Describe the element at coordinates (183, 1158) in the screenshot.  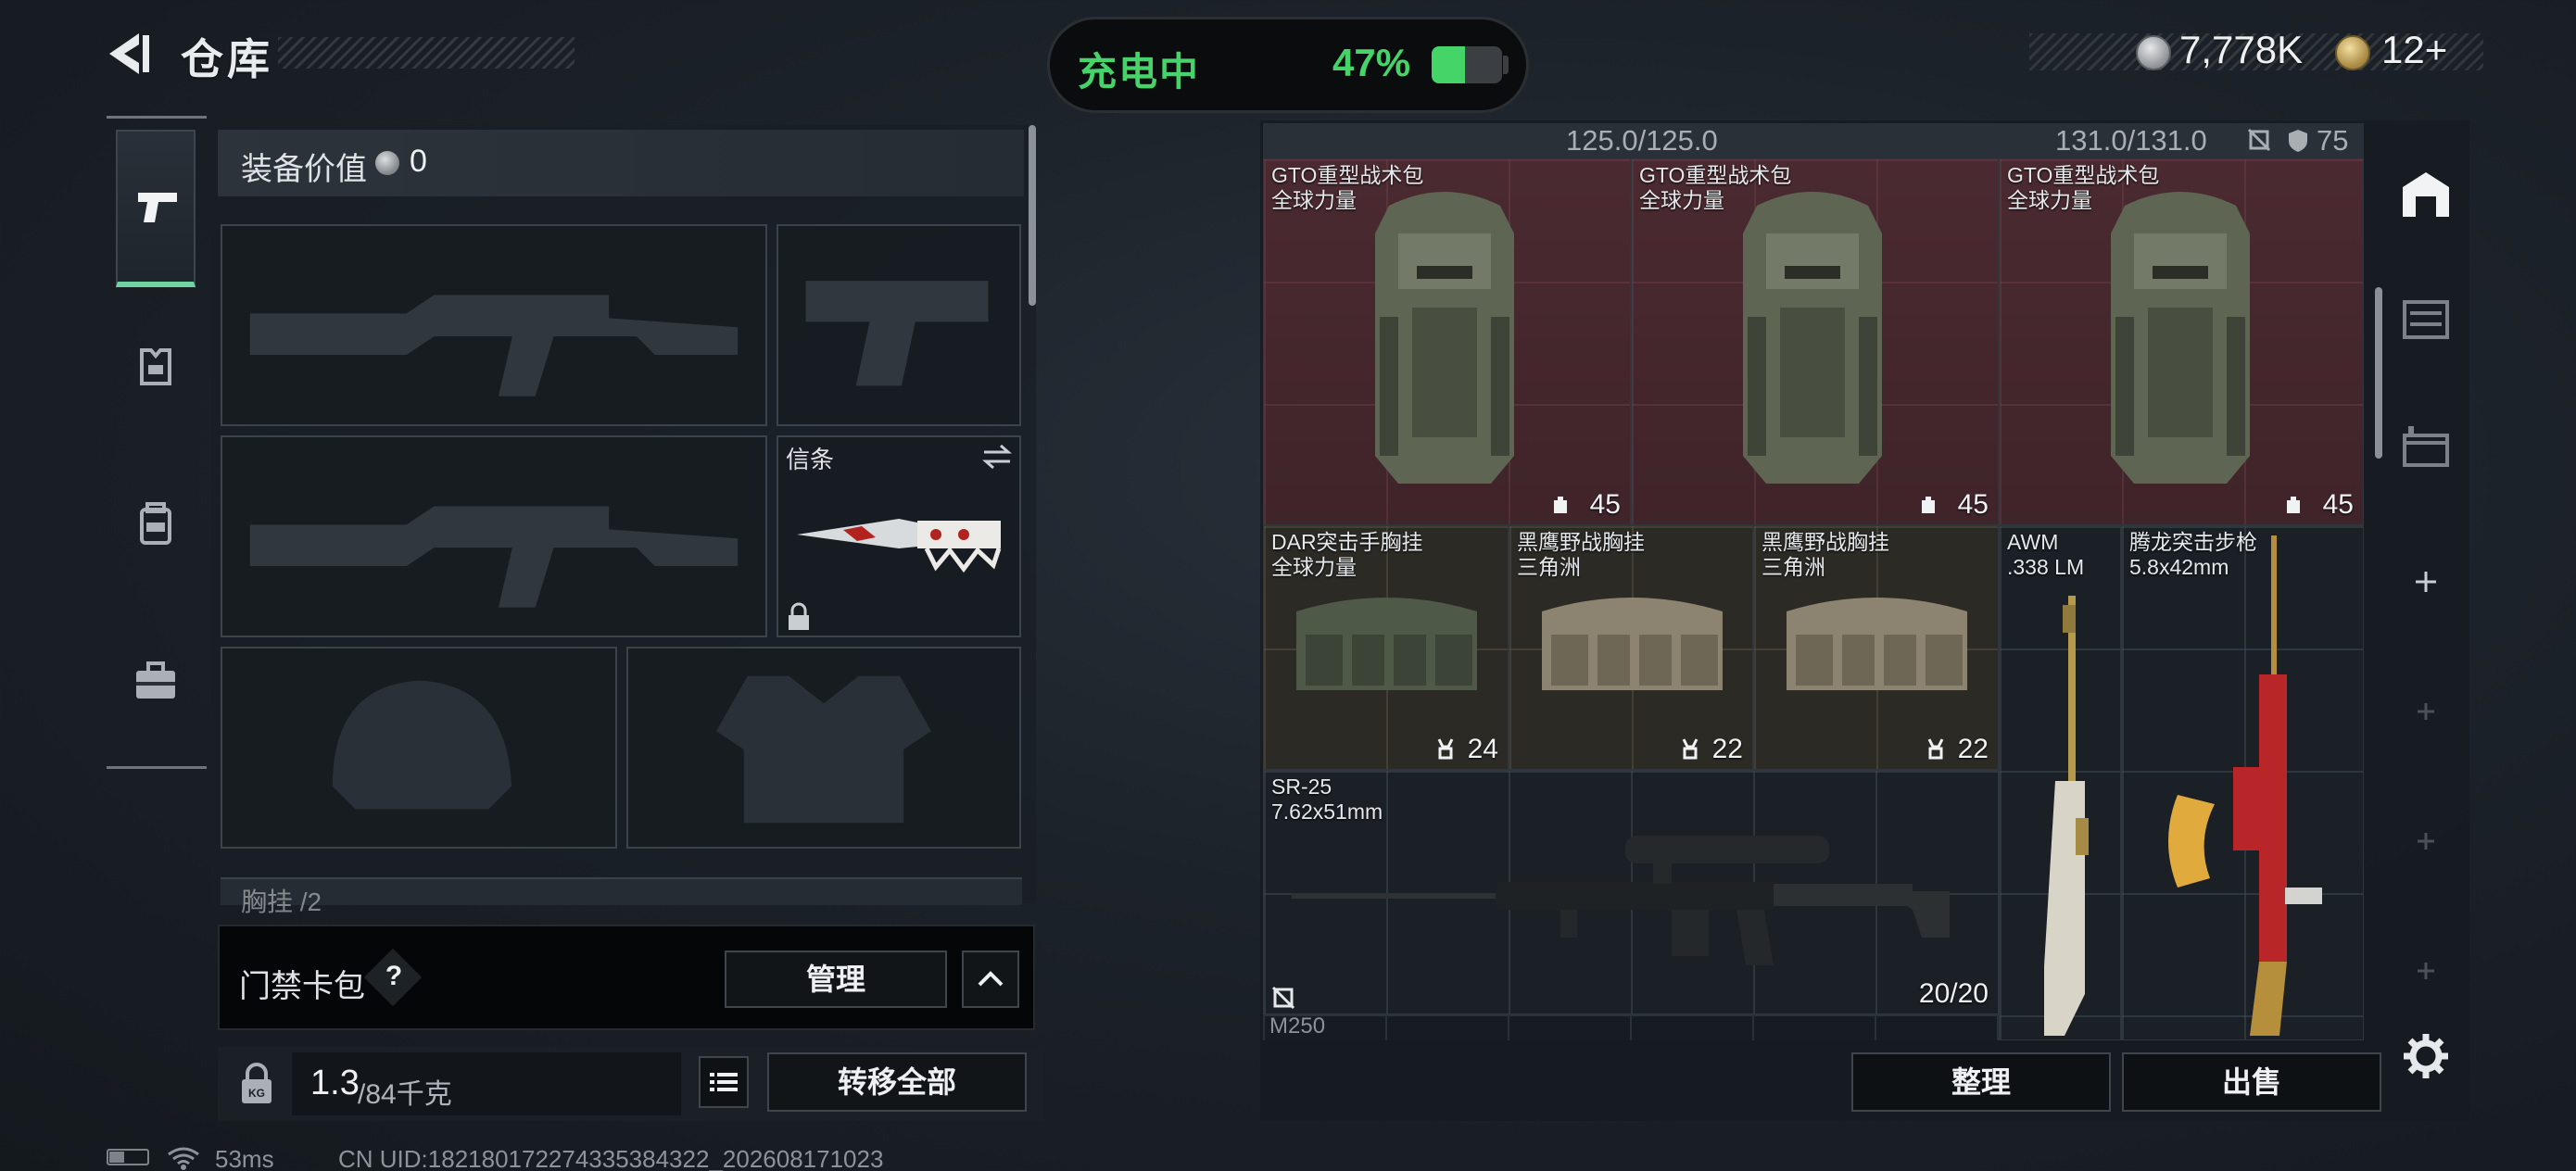
I see `wifi-icon` at that location.